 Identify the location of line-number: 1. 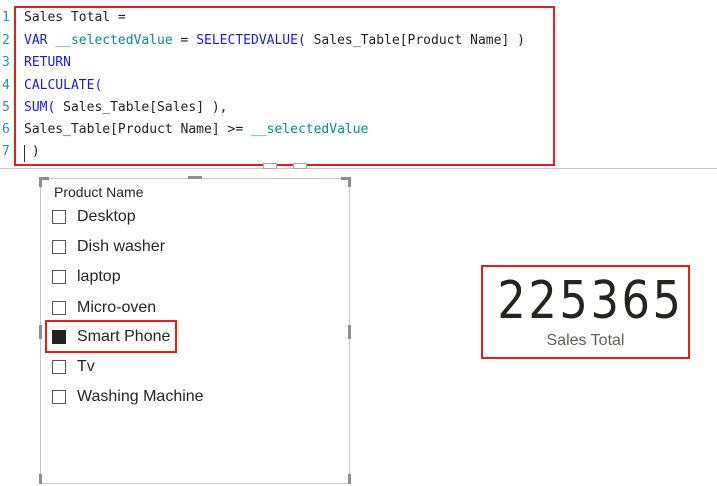
(6, 17).